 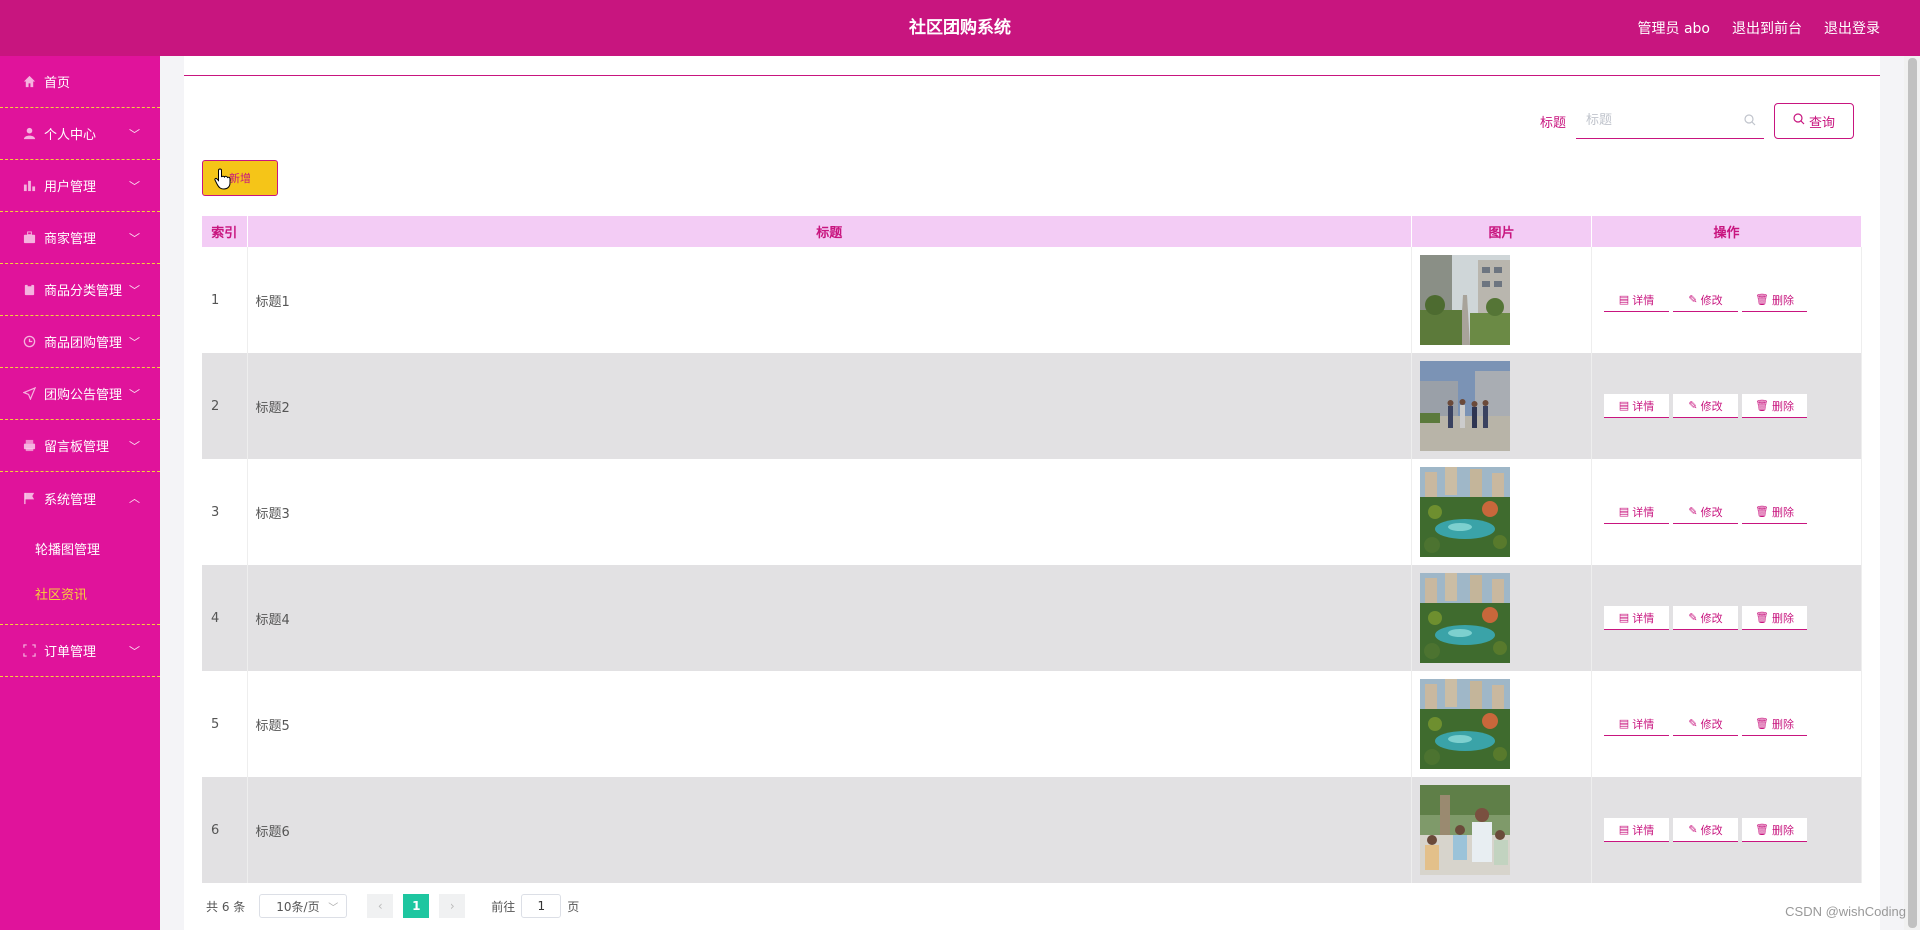 I want to click on cell-title: 标题4, so click(x=829, y=618).